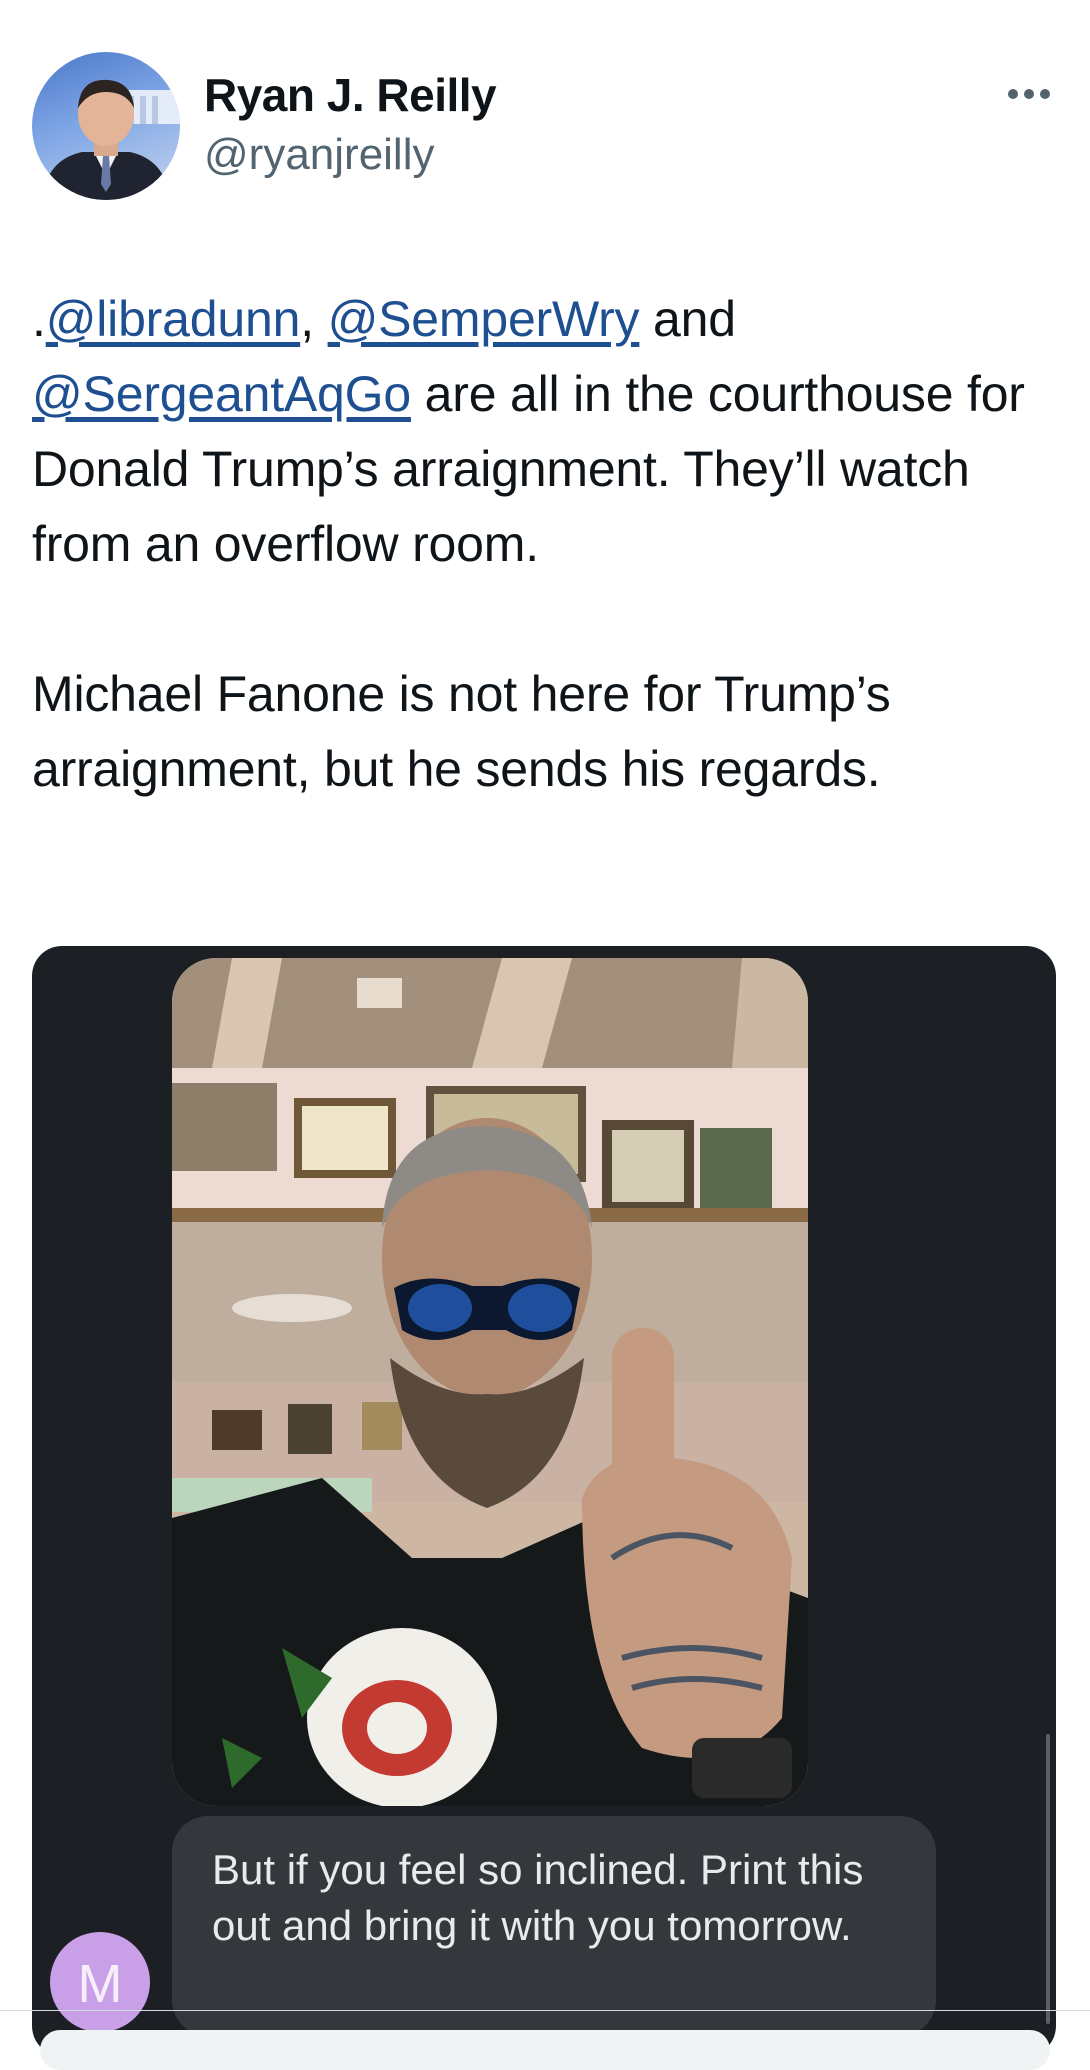  I want to click on divider, so click(545, 2010).